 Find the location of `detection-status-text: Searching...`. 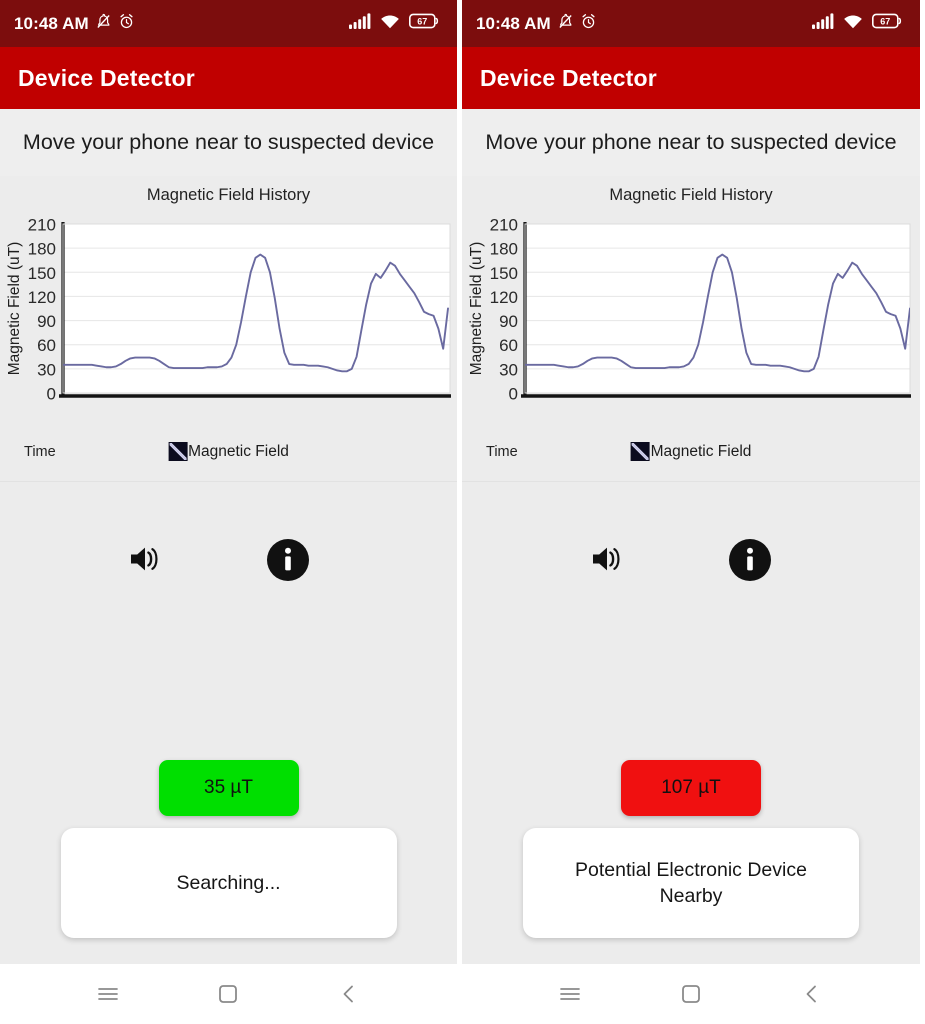

detection-status-text: Searching... is located at coordinates (228, 882).